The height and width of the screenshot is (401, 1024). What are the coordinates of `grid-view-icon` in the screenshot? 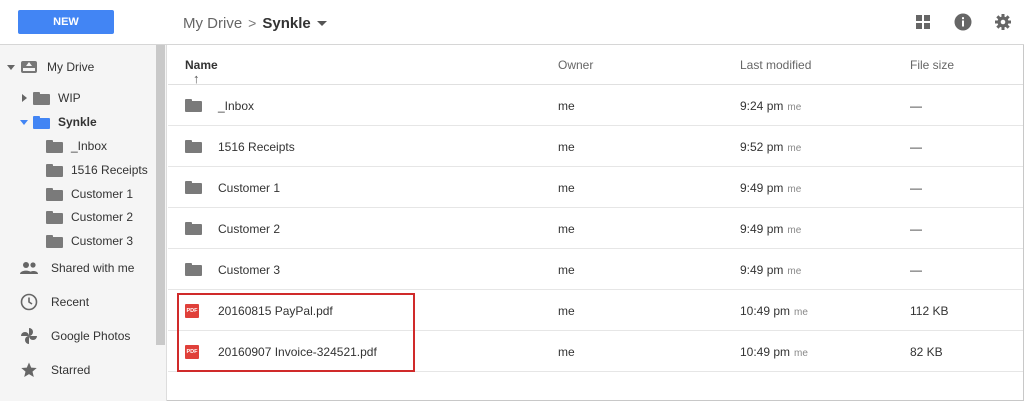 It's located at (924, 22).